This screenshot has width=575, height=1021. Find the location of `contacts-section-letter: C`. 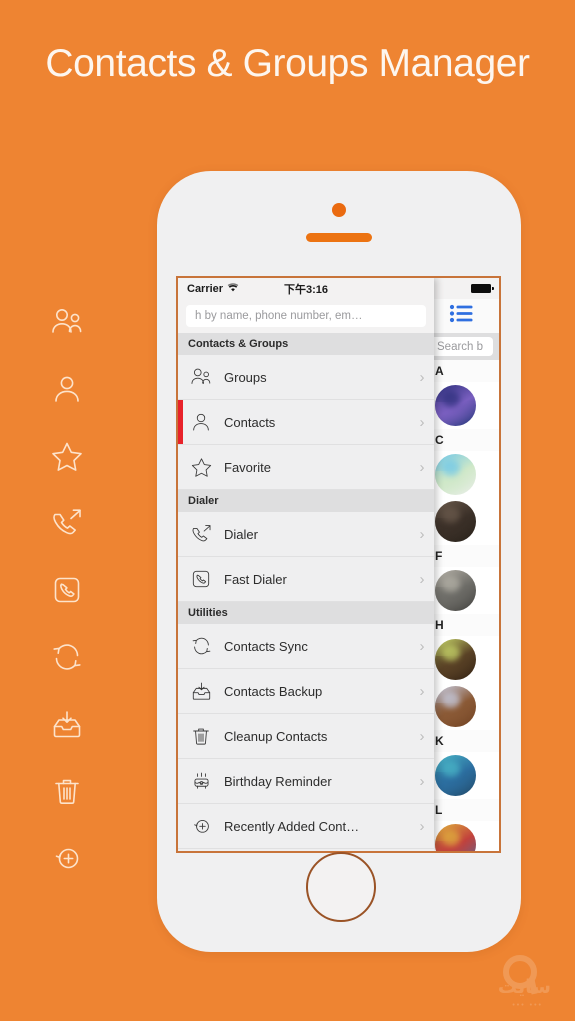

contacts-section-letter: C is located at coordinates (461, 440).